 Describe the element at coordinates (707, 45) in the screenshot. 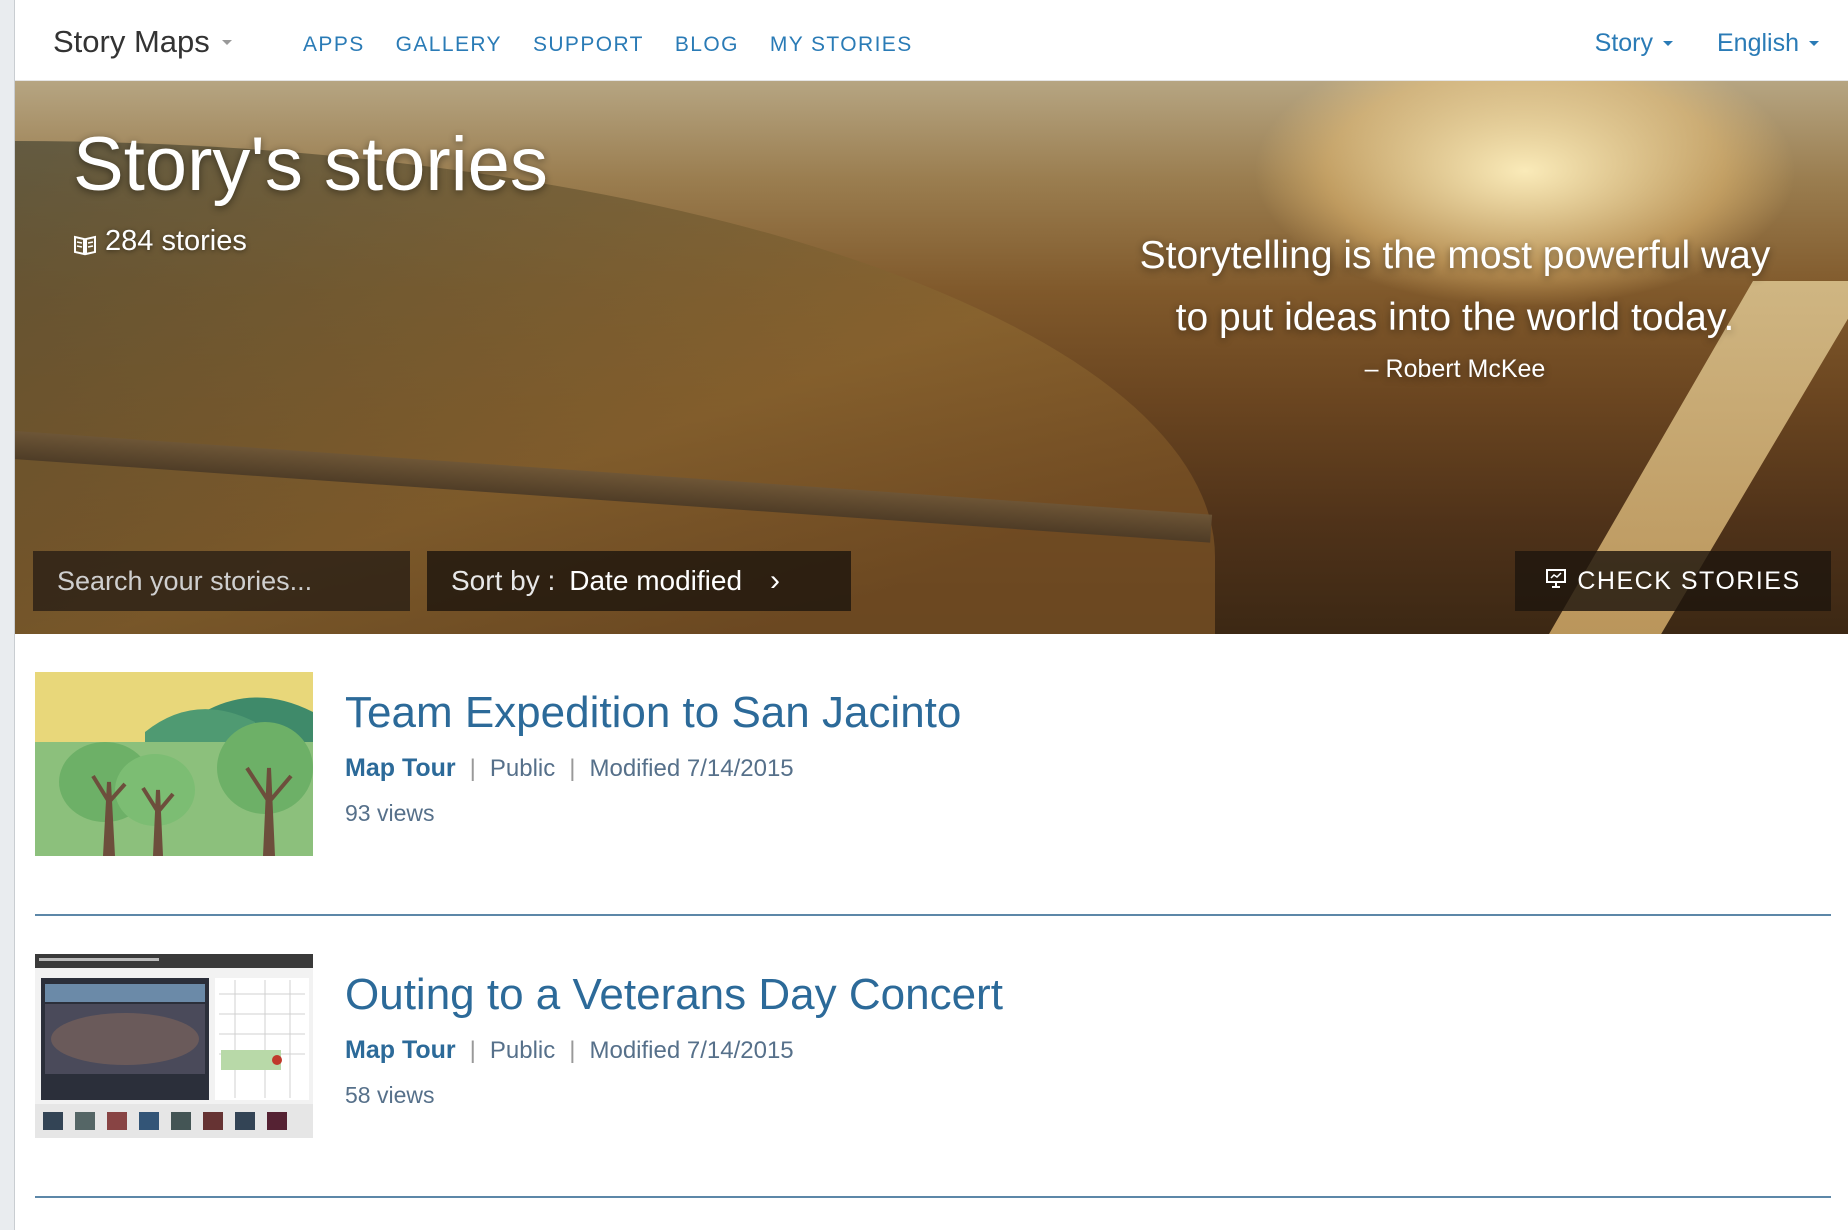

I see `nav-link-blog: BLOG` at that location.